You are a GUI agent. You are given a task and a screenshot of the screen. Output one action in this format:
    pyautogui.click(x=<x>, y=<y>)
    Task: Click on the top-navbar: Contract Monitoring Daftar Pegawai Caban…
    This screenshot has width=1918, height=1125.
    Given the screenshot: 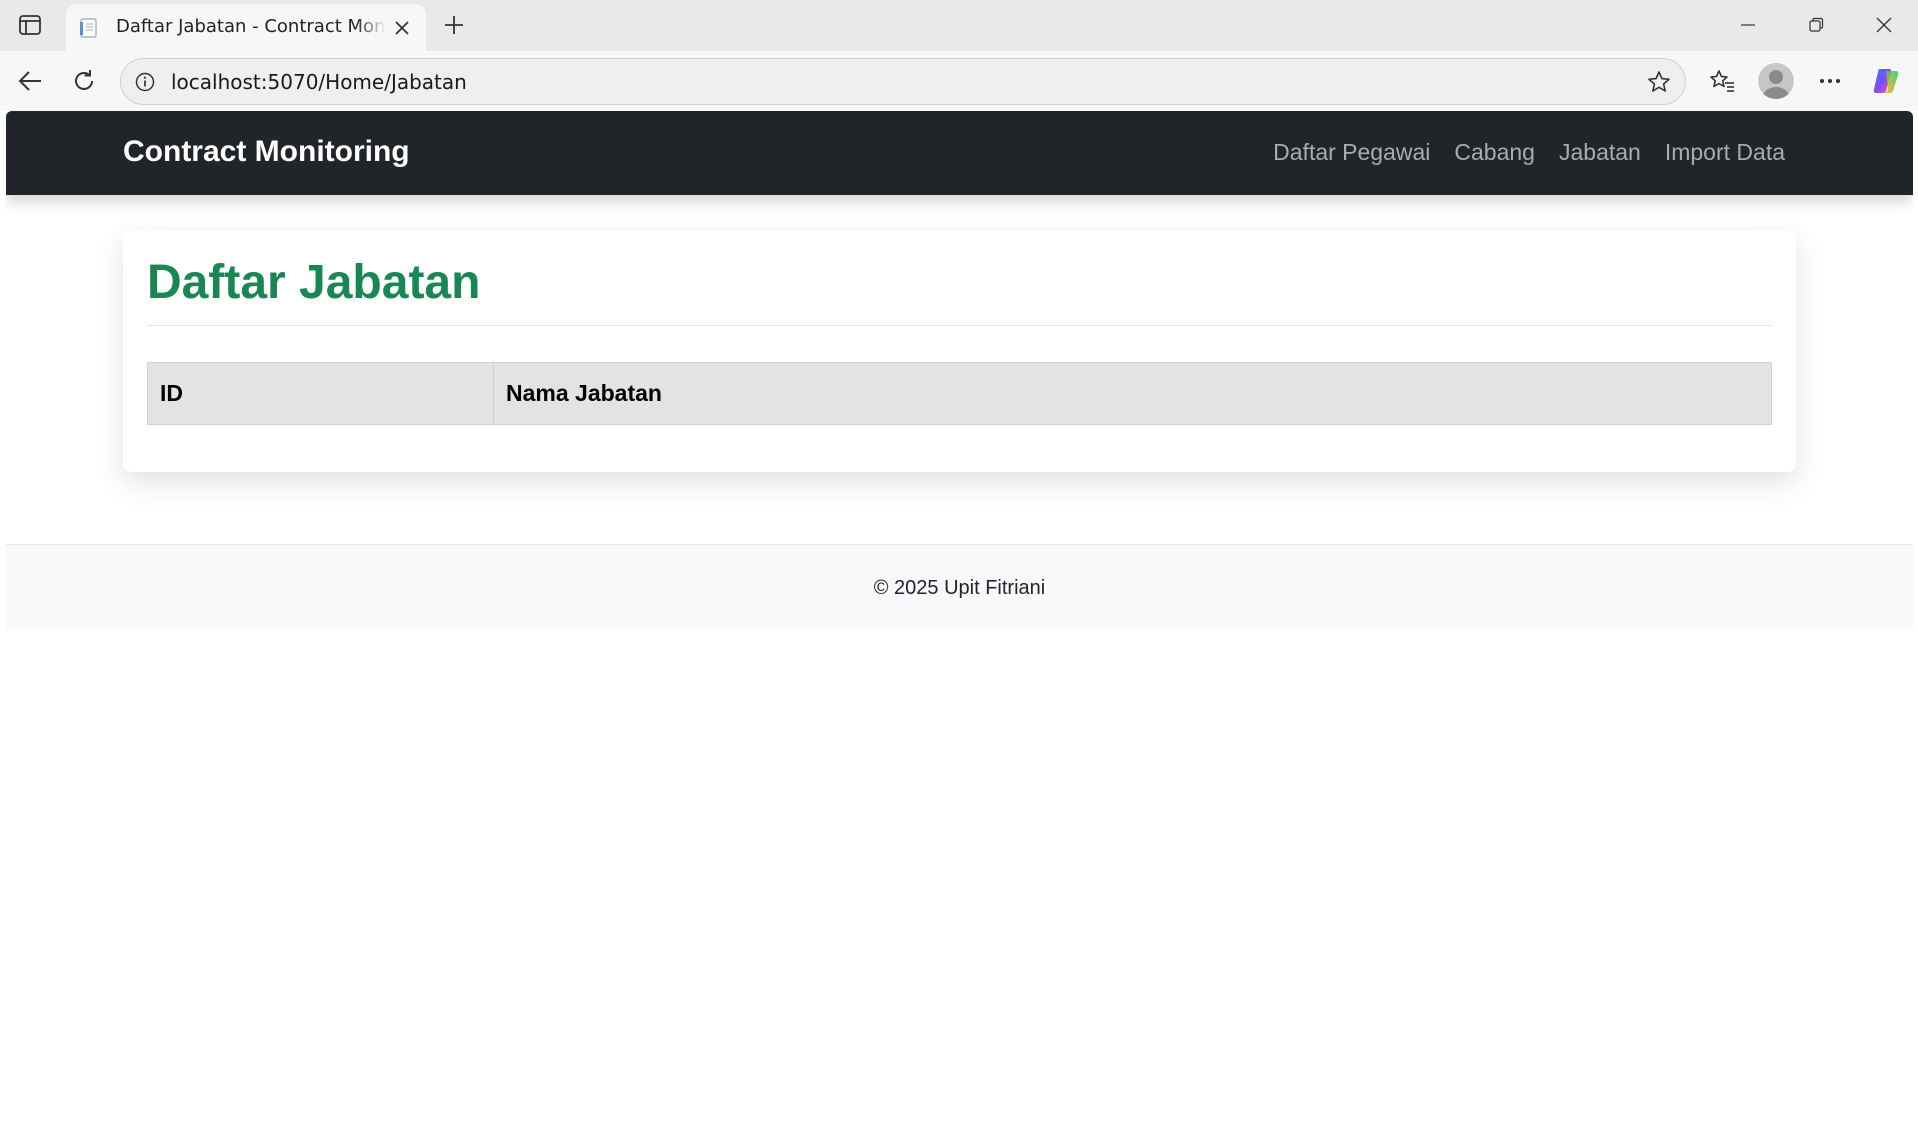 What is the action you would take?
    pyautogui.click(x=959, y=153)
    